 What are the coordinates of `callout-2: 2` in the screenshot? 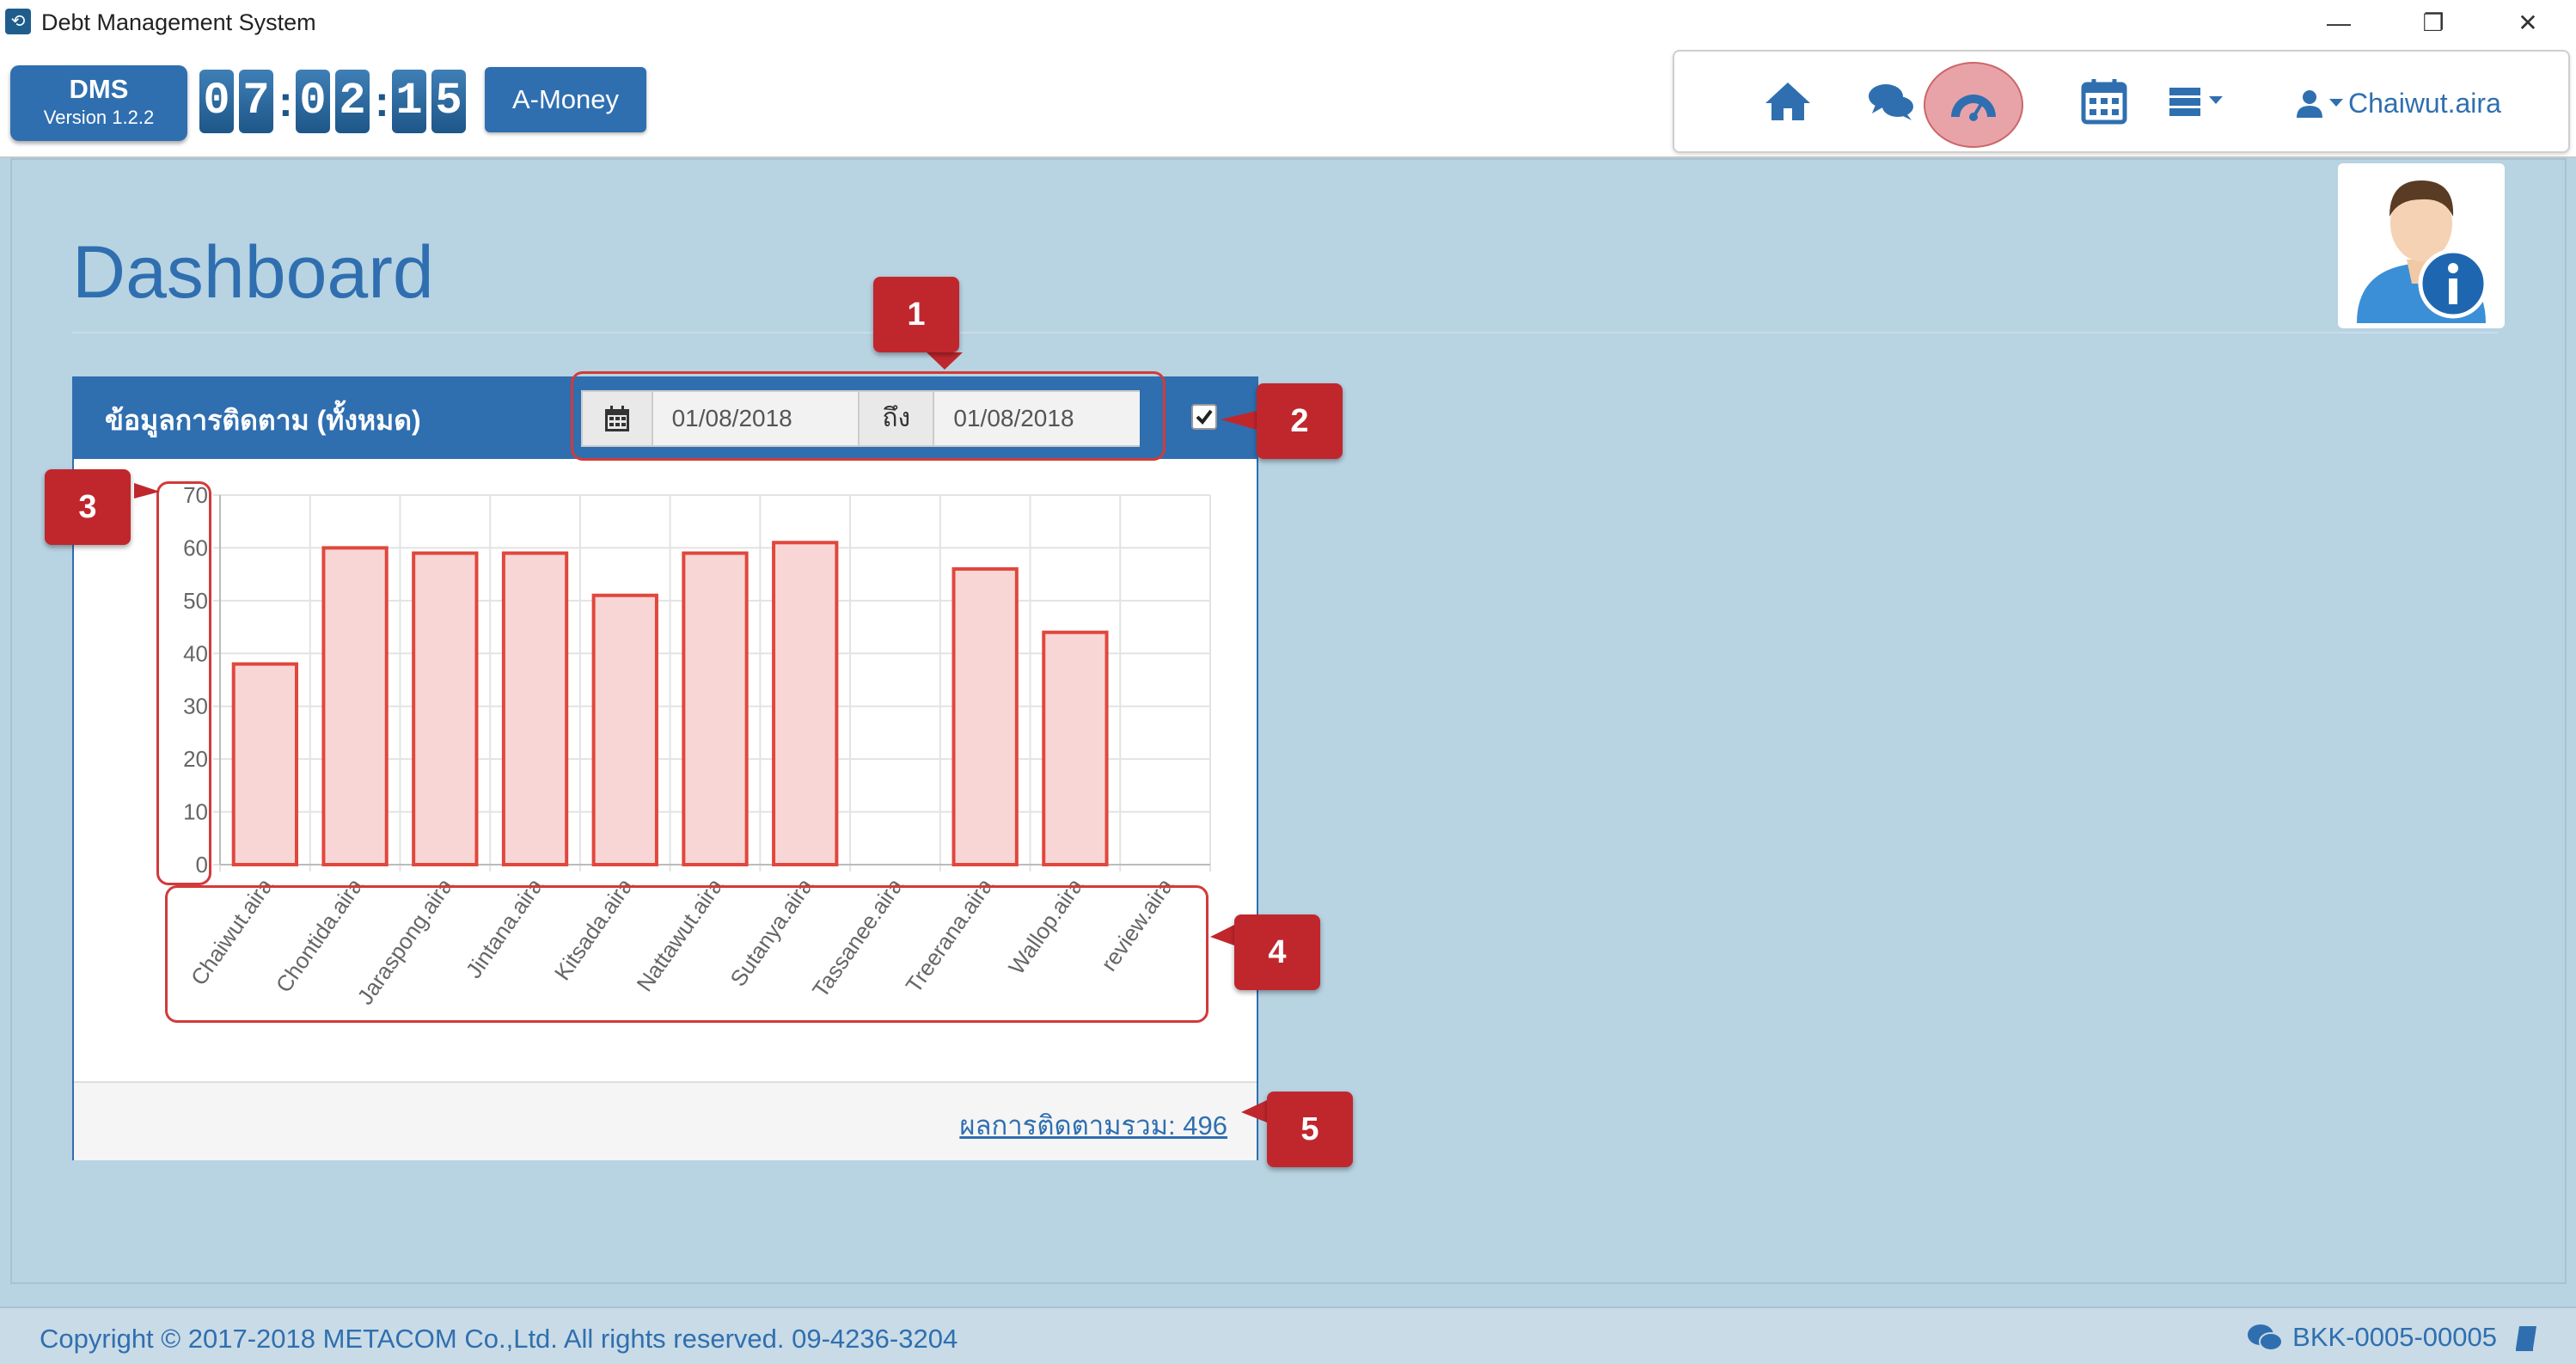 It's located at (1300, 421).